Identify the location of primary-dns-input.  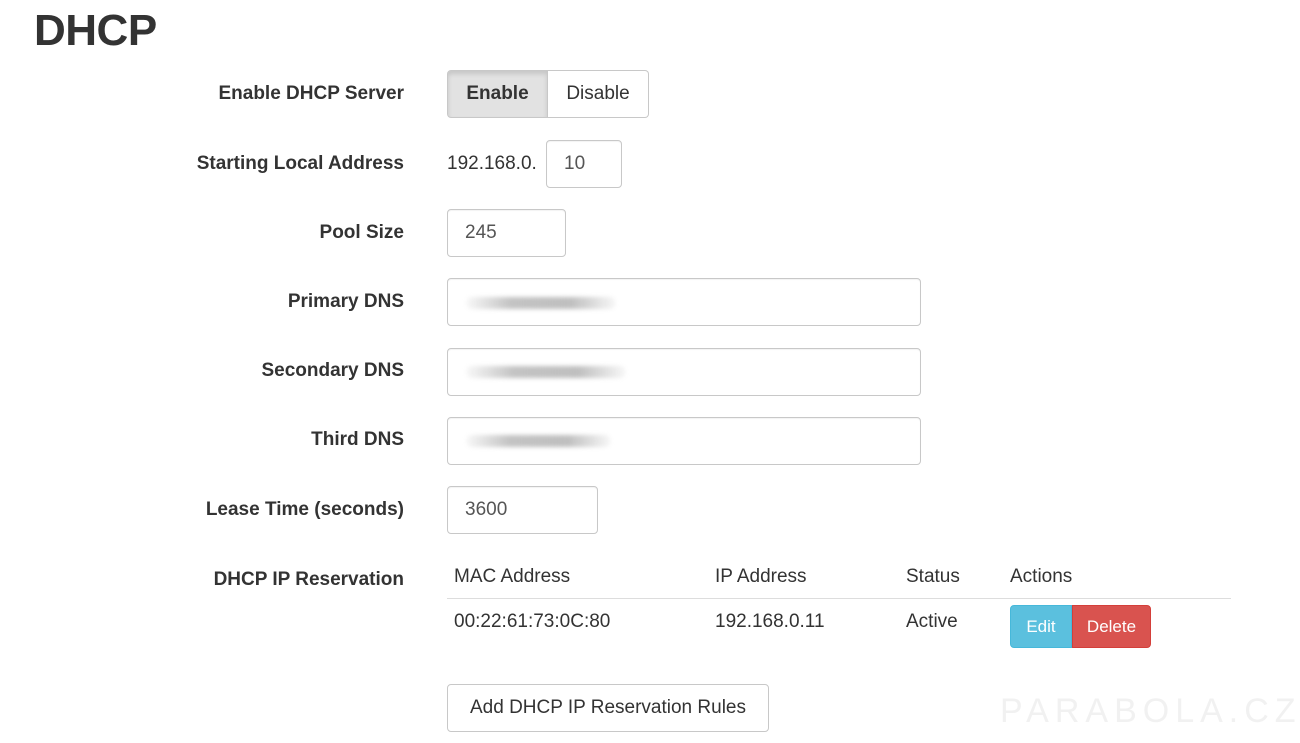
(684, 302).